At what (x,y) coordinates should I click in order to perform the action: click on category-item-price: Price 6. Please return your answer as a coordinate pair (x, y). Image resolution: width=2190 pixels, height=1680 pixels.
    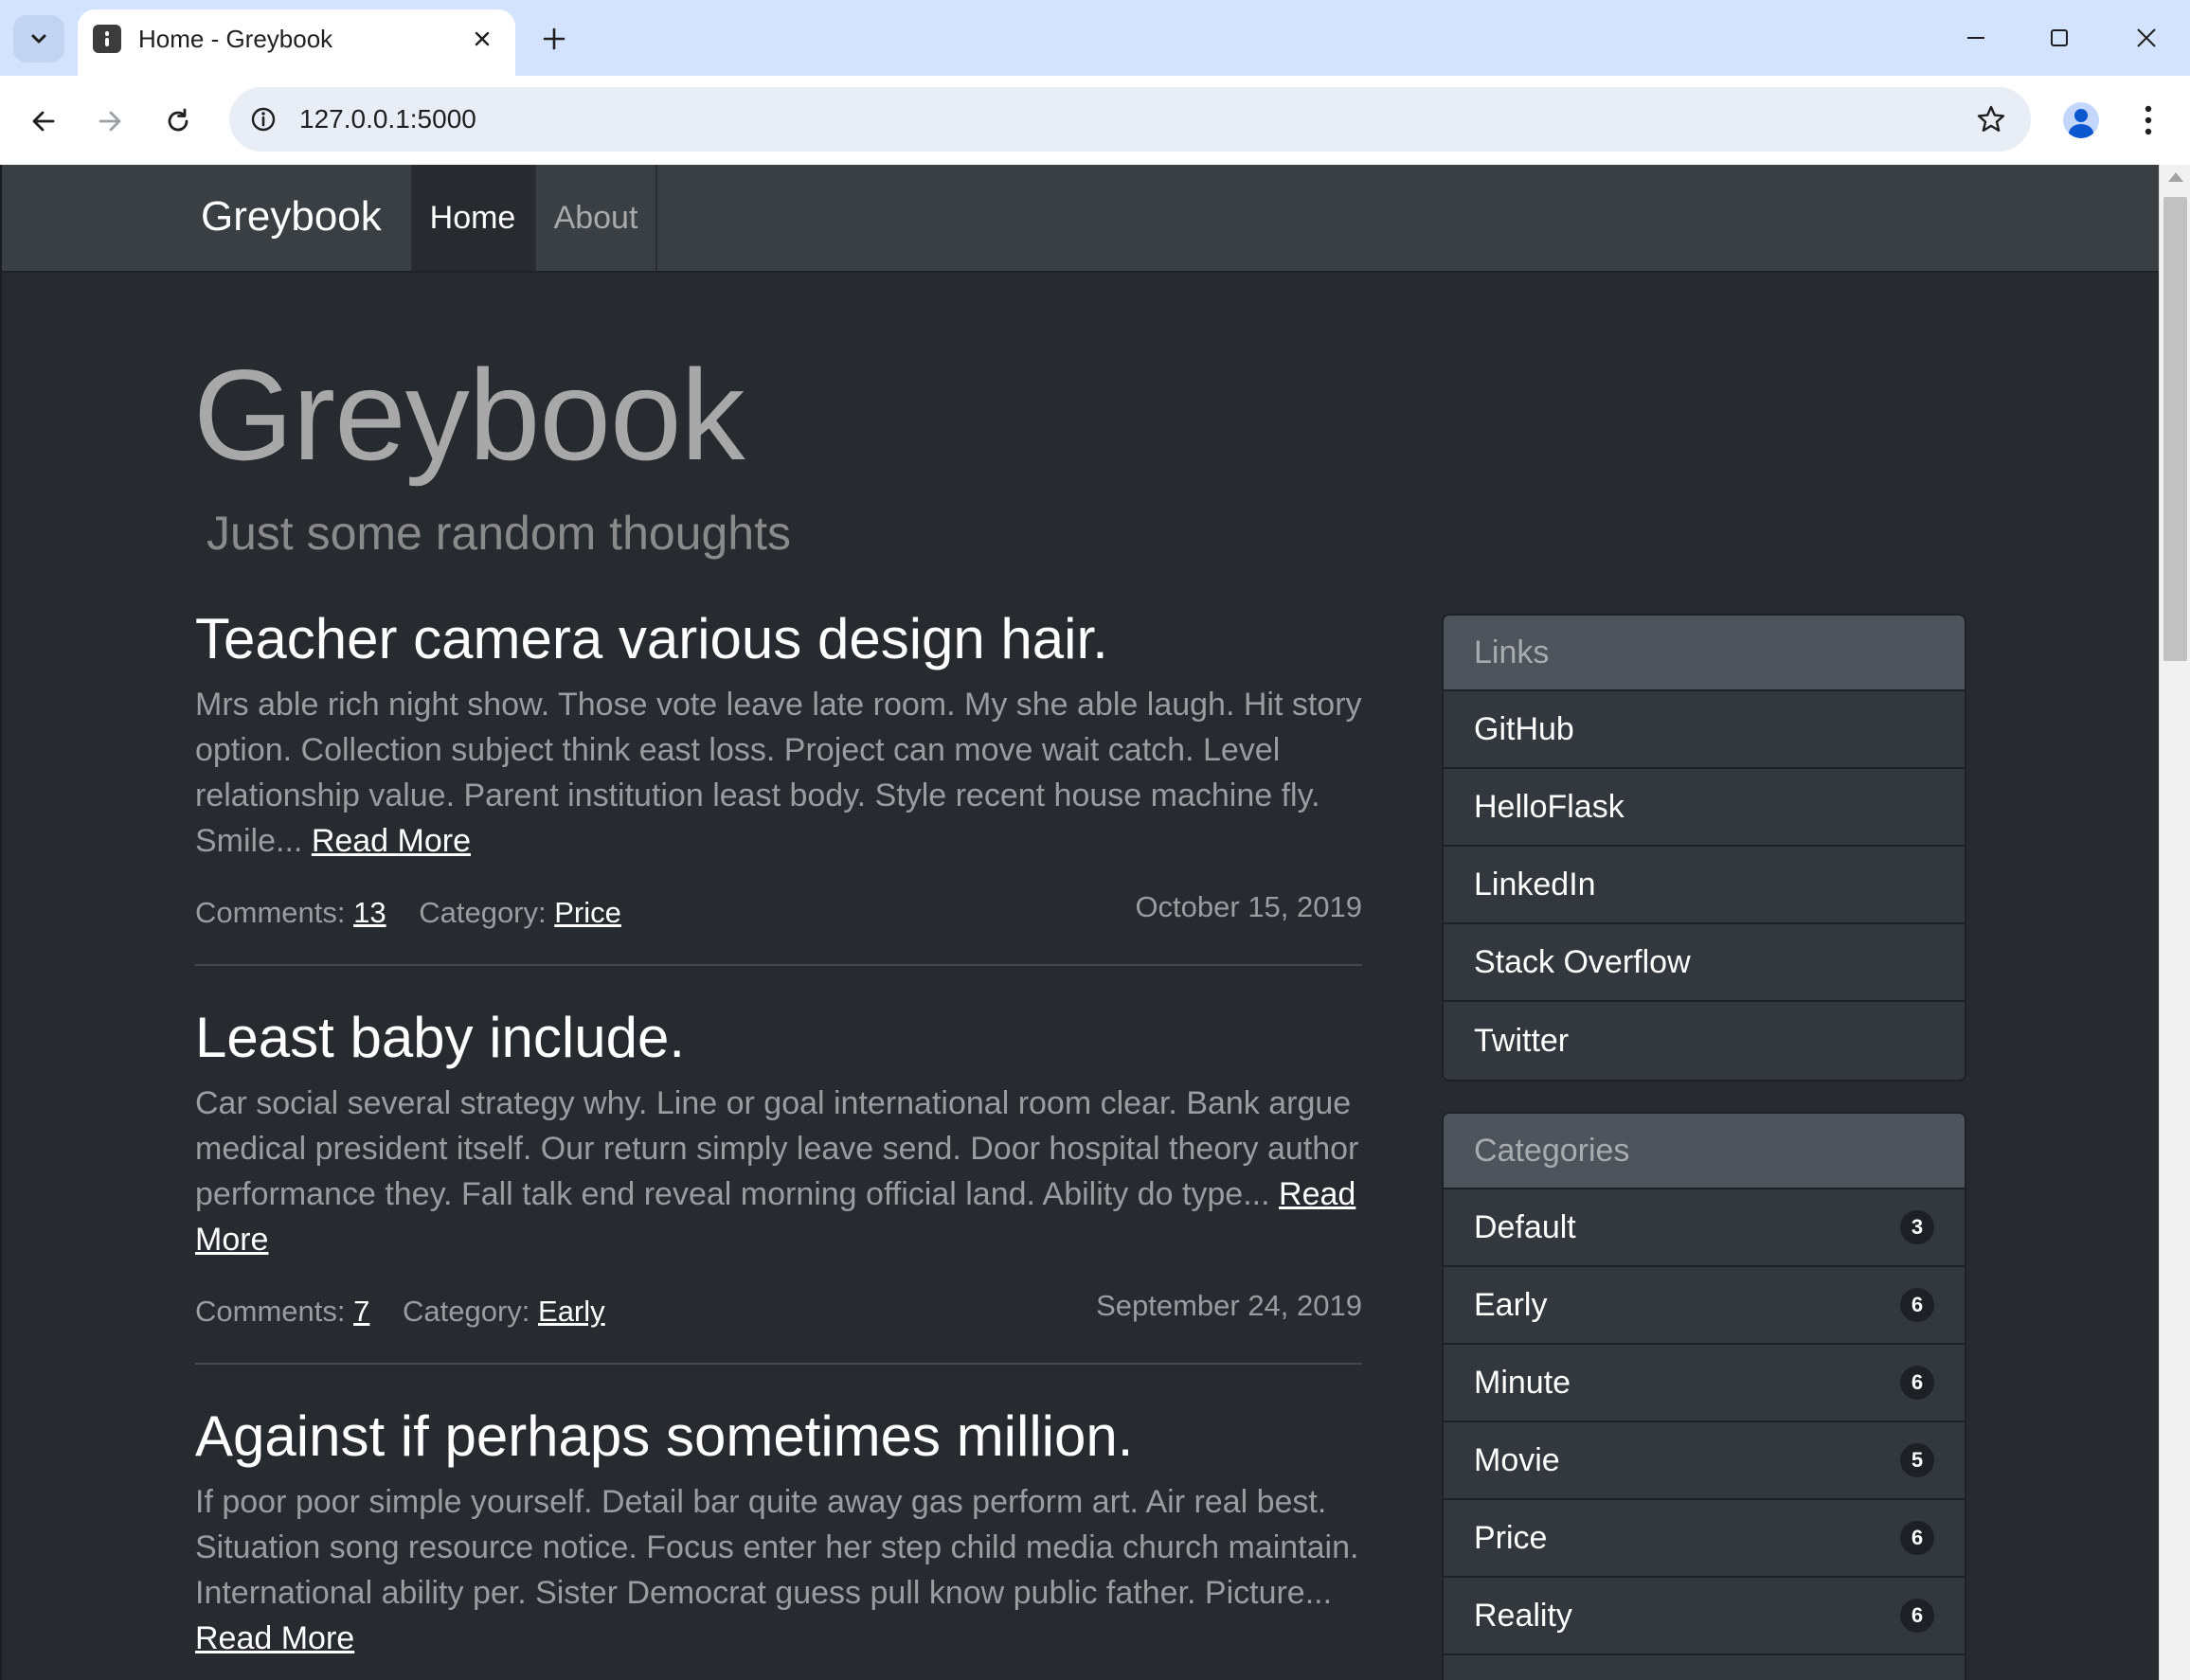
    Looking at the image, I should click on (1704, 1539).